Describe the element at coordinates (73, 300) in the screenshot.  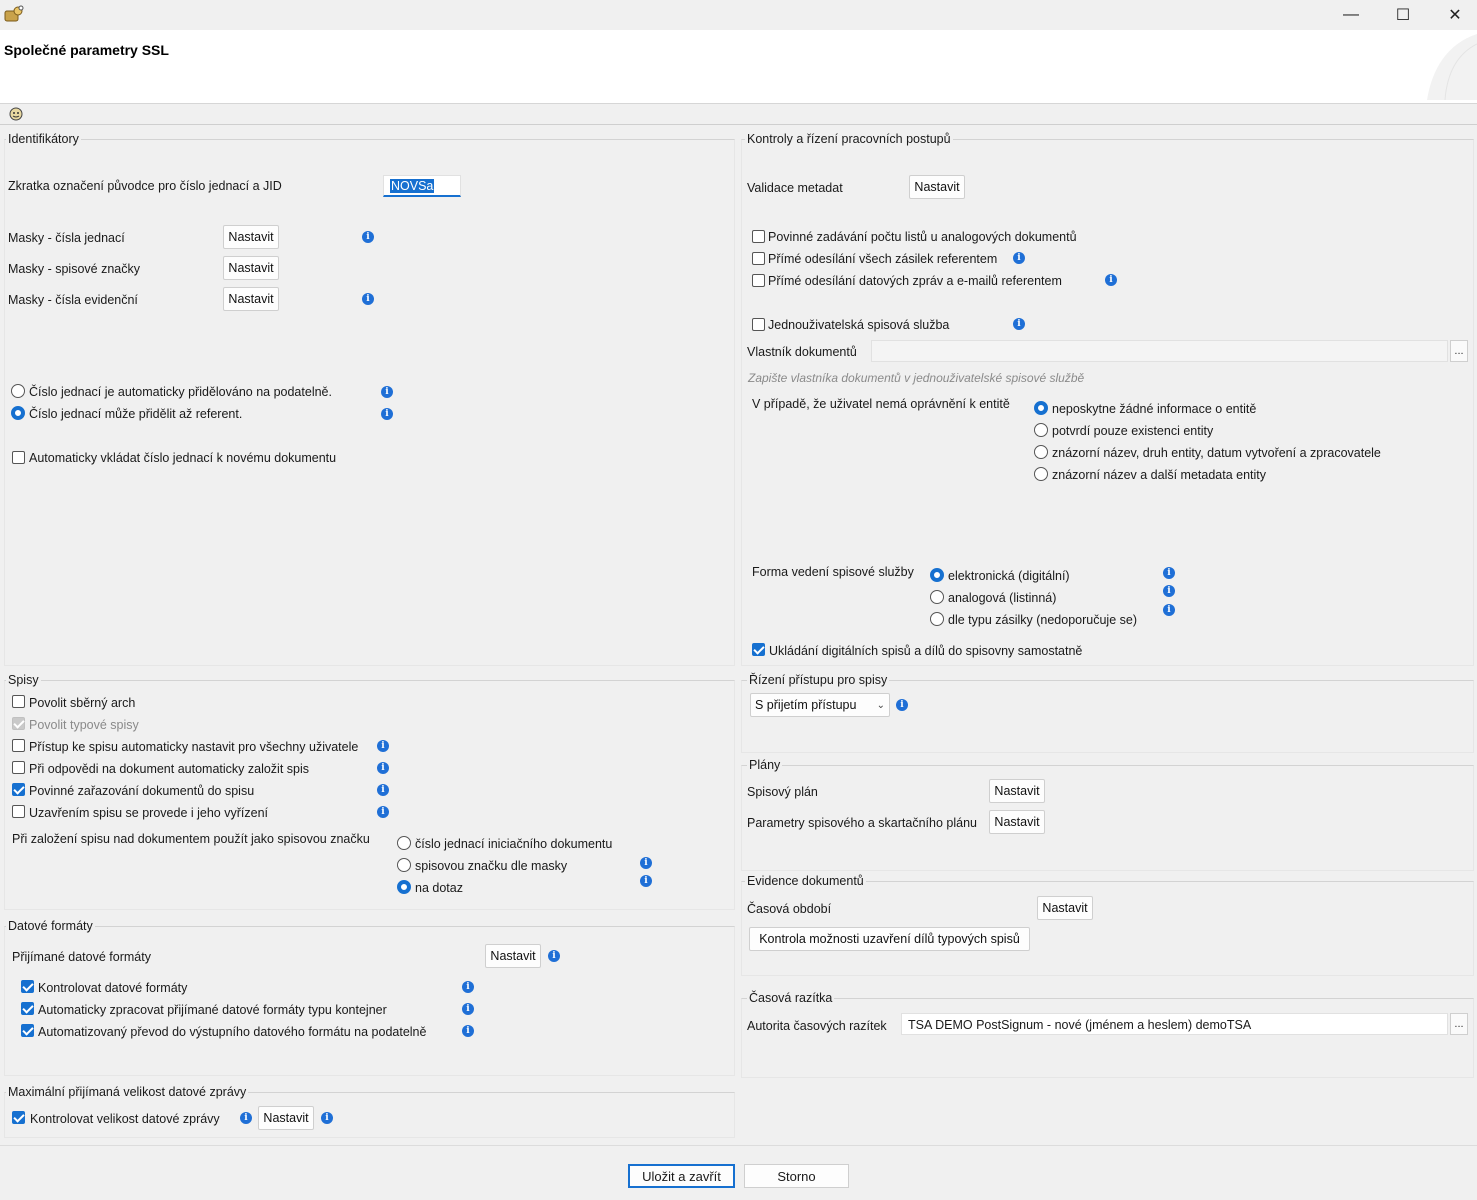
I see `masky-ce-label: Masky - čísla evidenční` at that location.